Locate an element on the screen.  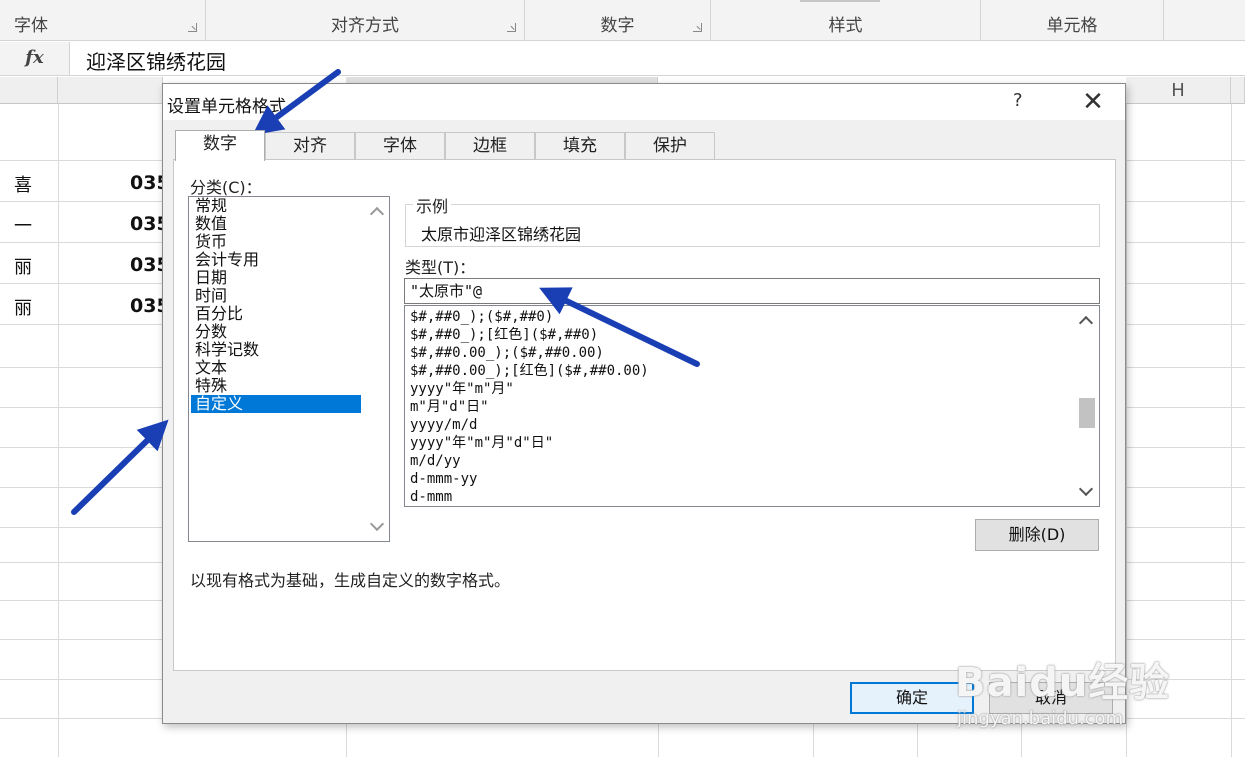
ribbon-group-label: 对齐方式 is located at coordinates (365, 26).